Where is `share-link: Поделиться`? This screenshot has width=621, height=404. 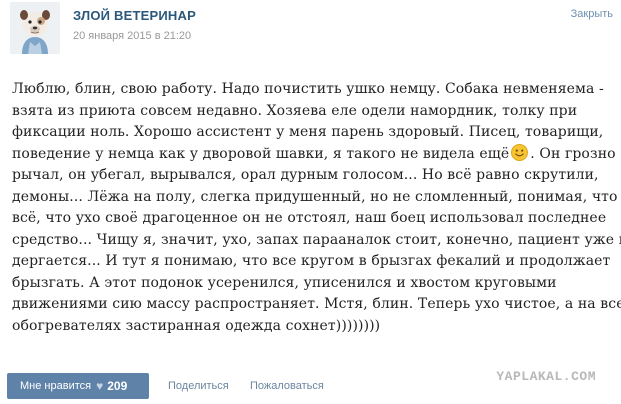 share-link: Поделиться is located at coordinates (198, 386).